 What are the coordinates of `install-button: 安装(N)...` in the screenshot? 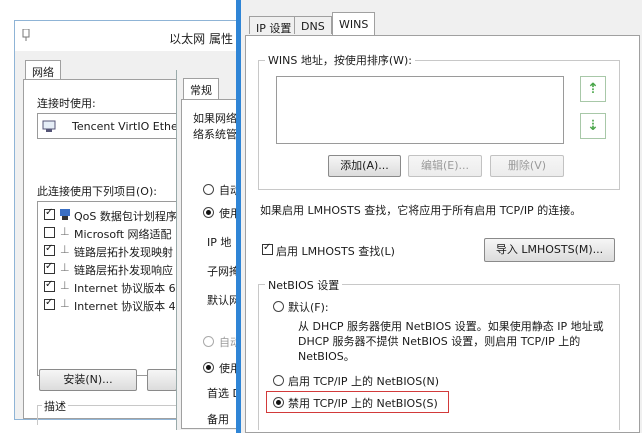 It's located at (88, 380).